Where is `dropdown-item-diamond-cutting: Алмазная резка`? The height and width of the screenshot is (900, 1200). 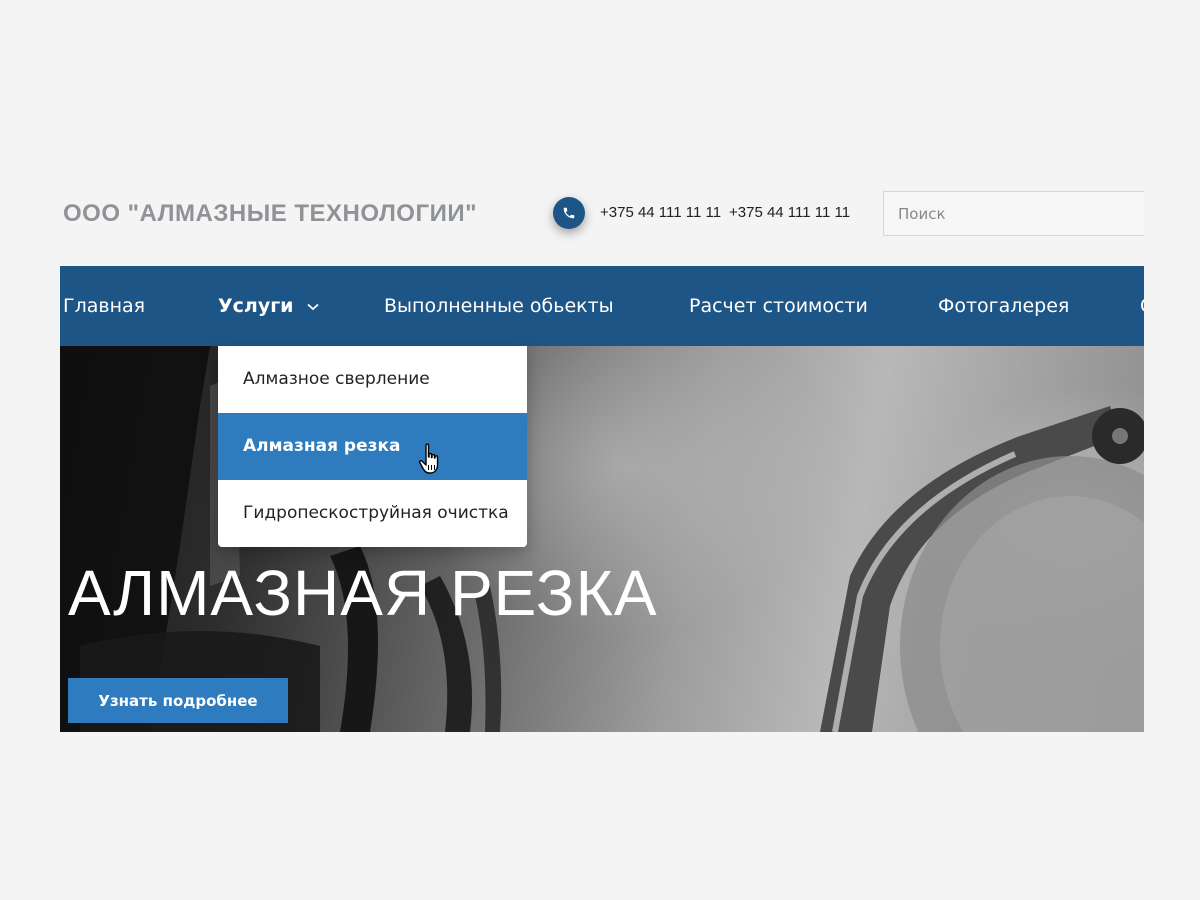 dropdown-item-diamond-cutting: Алмазная резка is located at coordinates (372, 446).